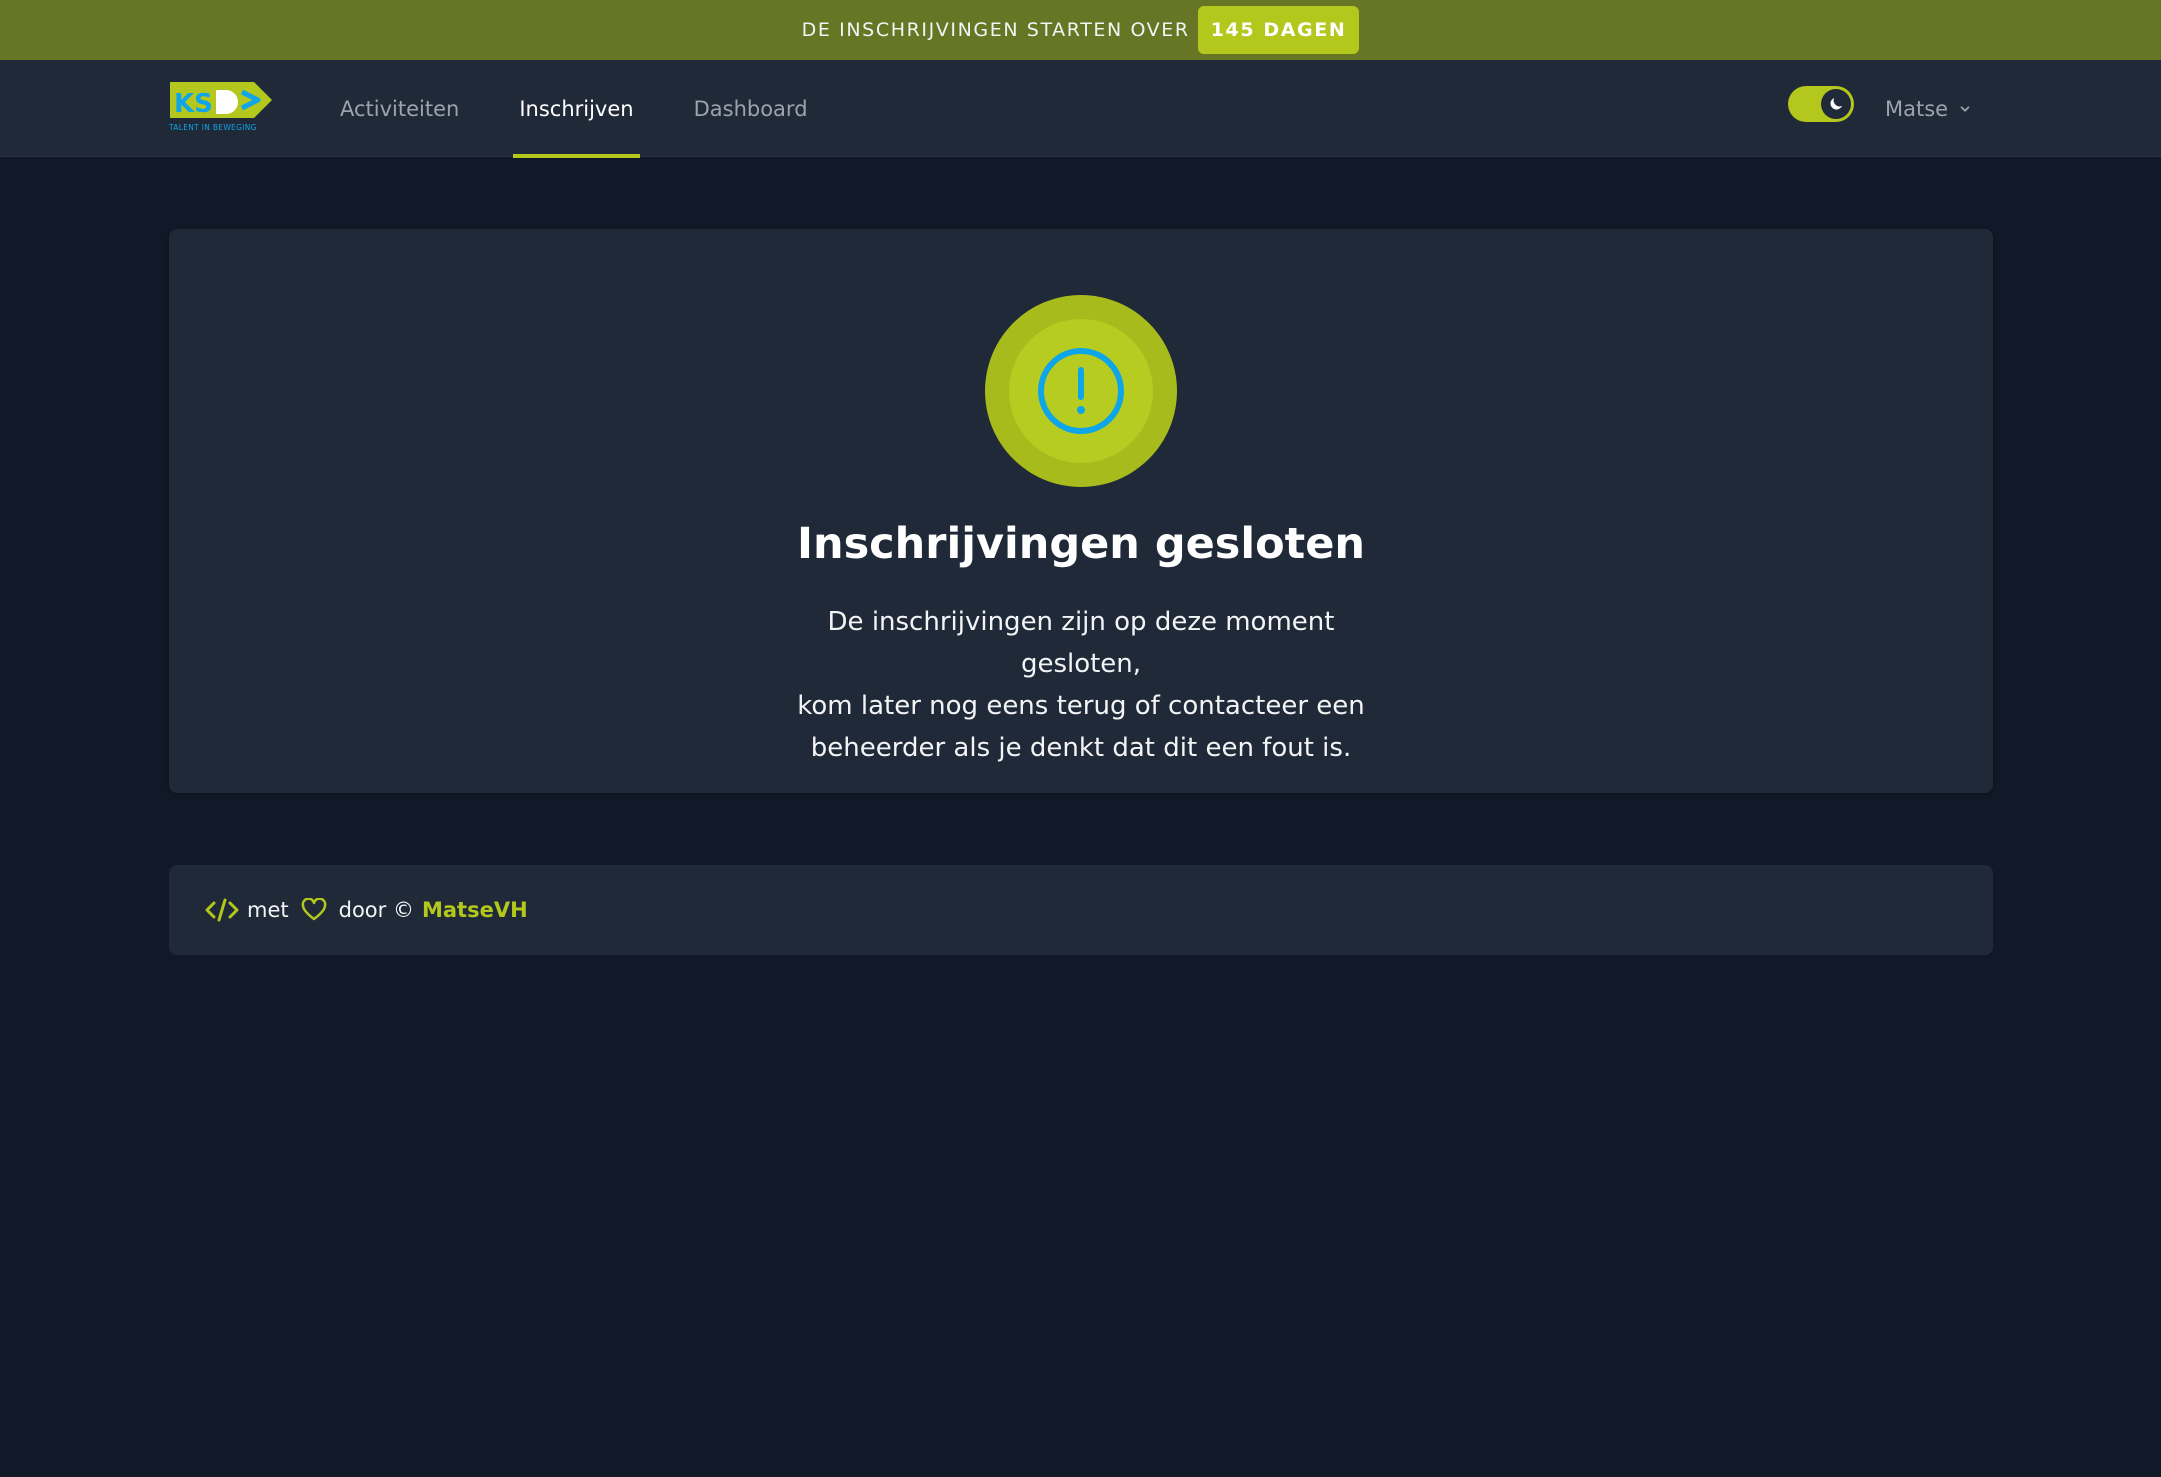 This screenshot has width=2161, height=1477. Describe the element at coordinates (268, 910) in the screenshot. I see `footer-met: met` at that location.